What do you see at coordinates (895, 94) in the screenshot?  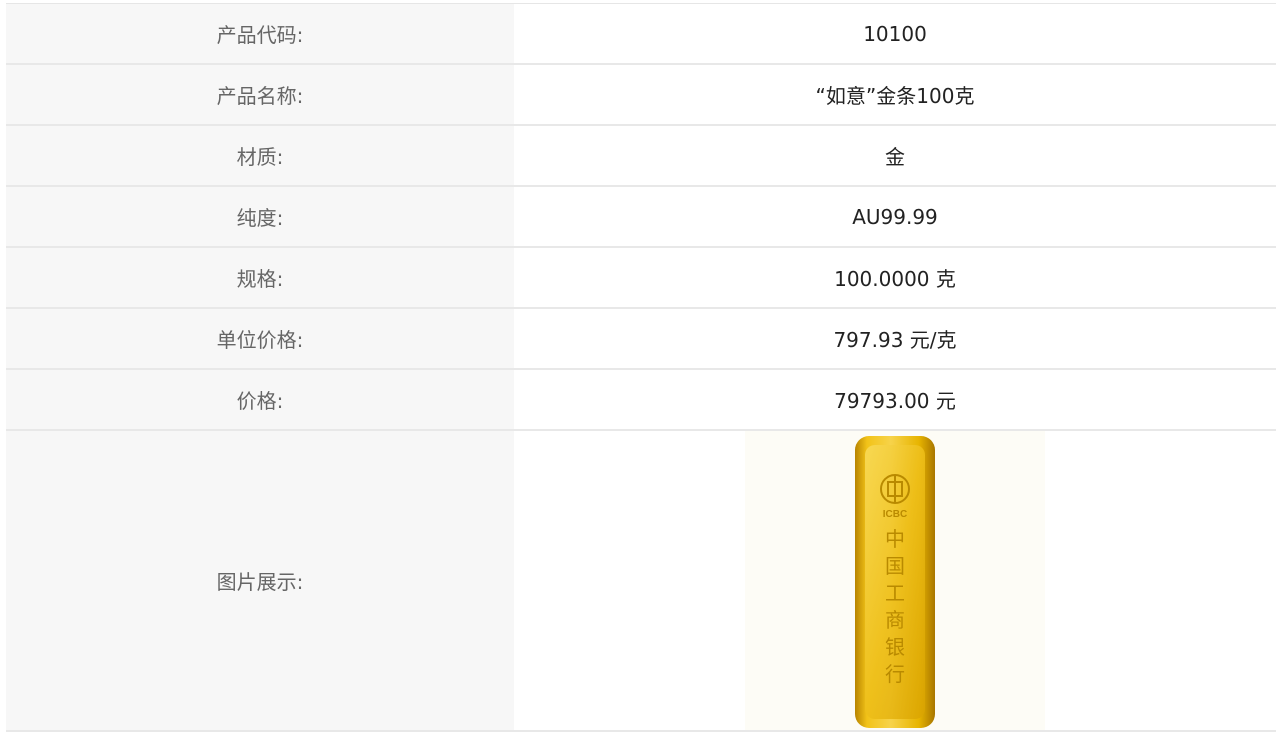 I see `value-product-name: “如意”金条100克` at bounding box center [895, 94].